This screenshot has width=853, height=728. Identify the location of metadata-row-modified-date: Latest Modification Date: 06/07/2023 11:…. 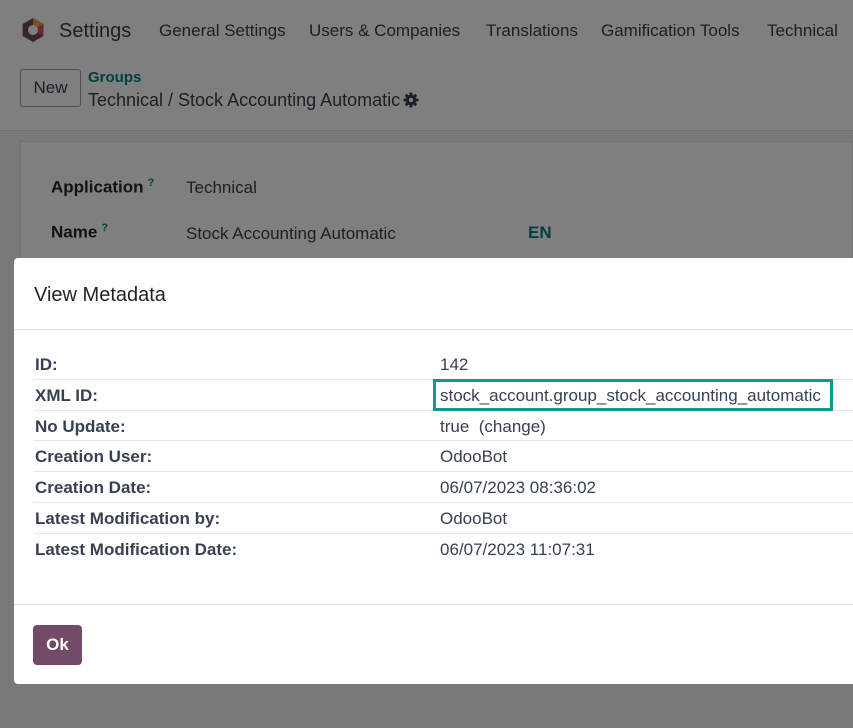
(443, 549).